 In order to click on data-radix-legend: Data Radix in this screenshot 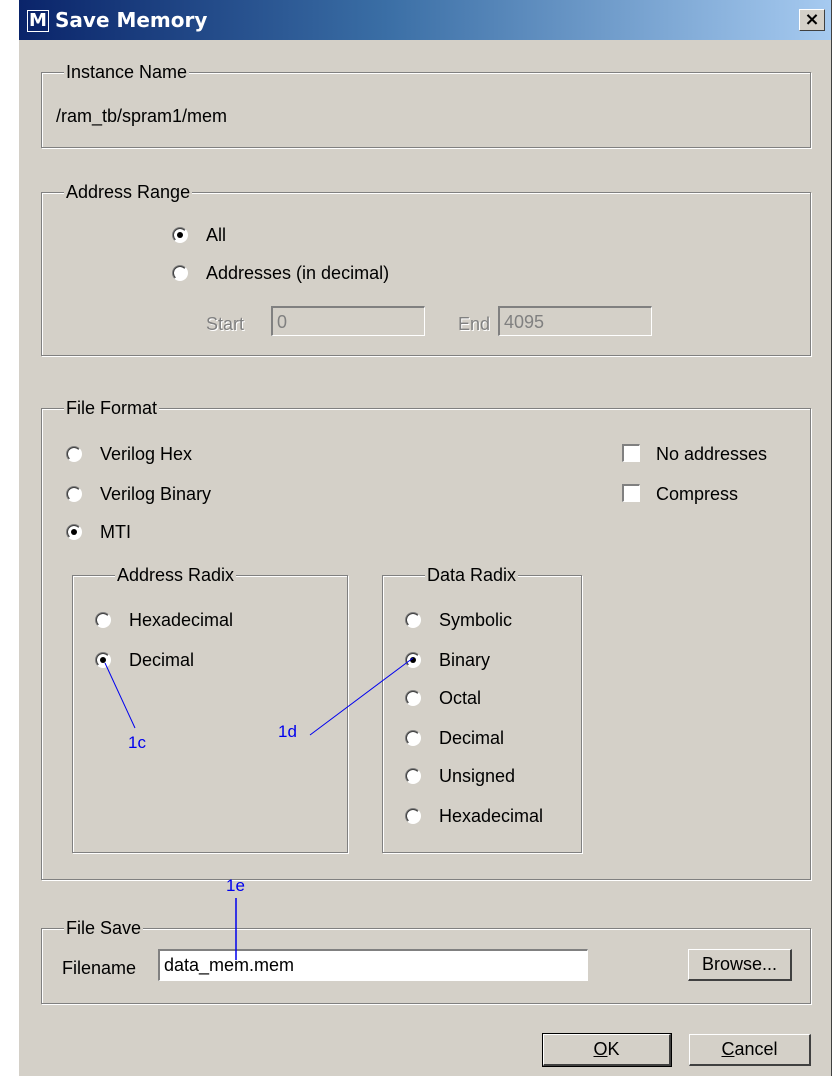, I will do `click(472, 575)`.